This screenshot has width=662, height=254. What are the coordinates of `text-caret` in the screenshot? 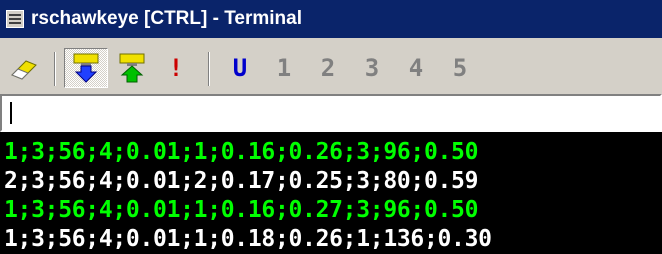 It's located at (11, 113).